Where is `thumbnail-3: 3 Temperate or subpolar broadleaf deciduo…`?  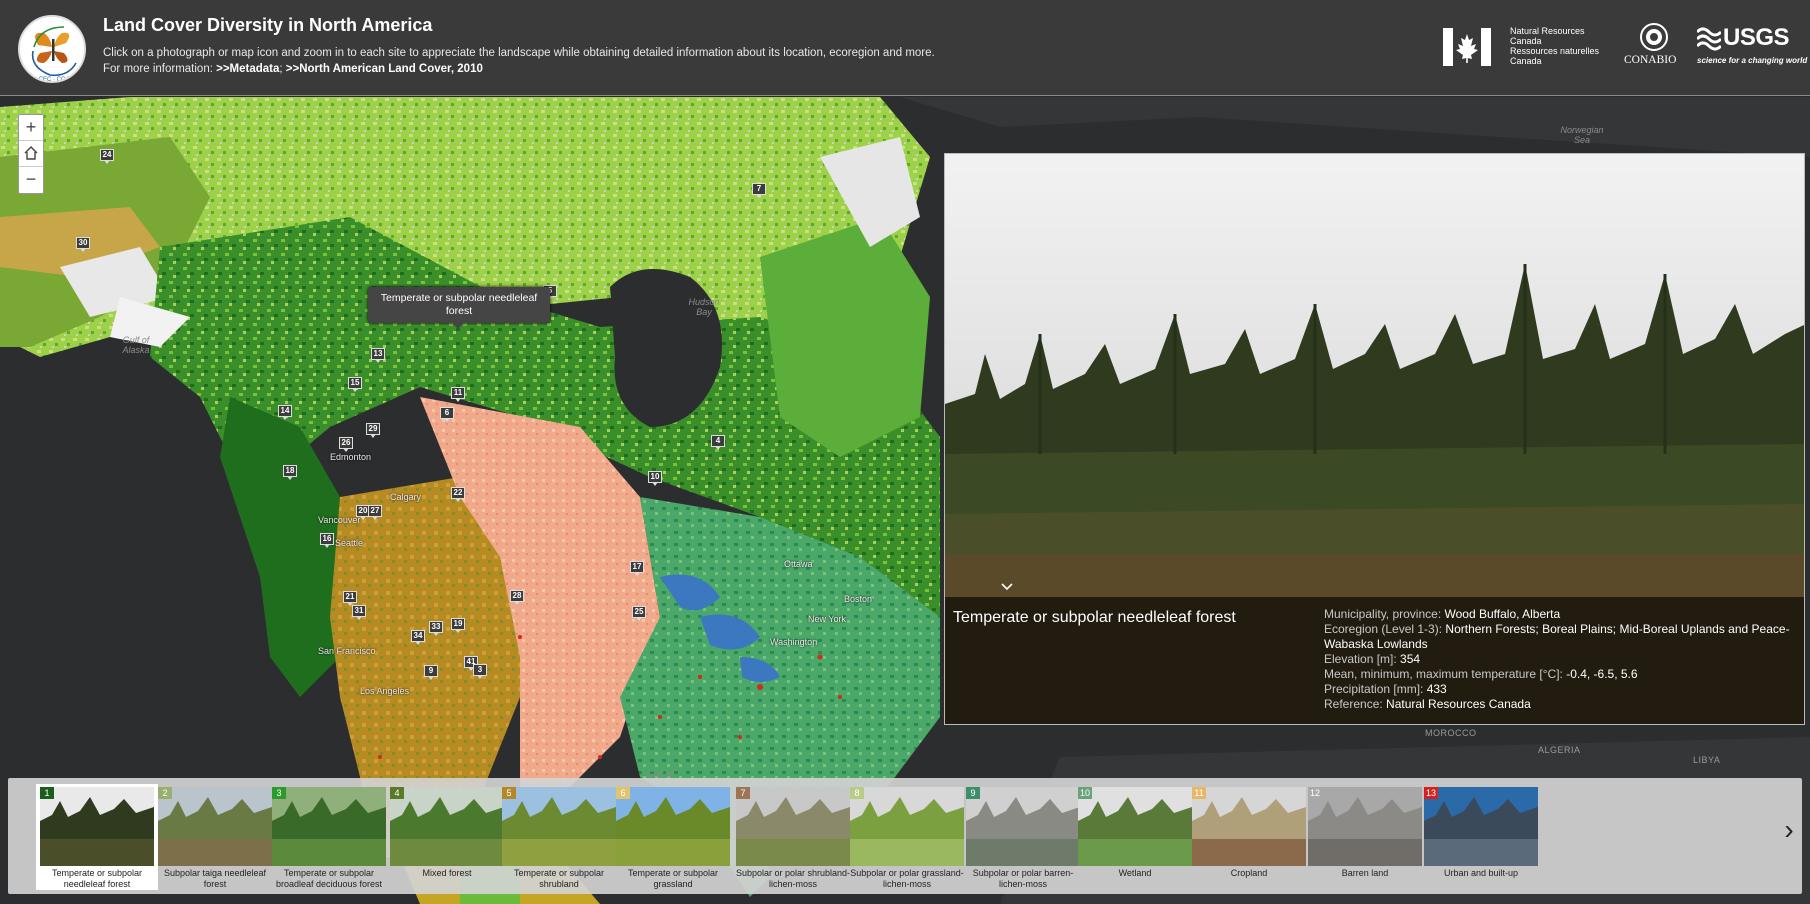 thumbnail-3: 3 Temperate or subpolar broadleaf deciduo… is located at coordinates (329, 837).